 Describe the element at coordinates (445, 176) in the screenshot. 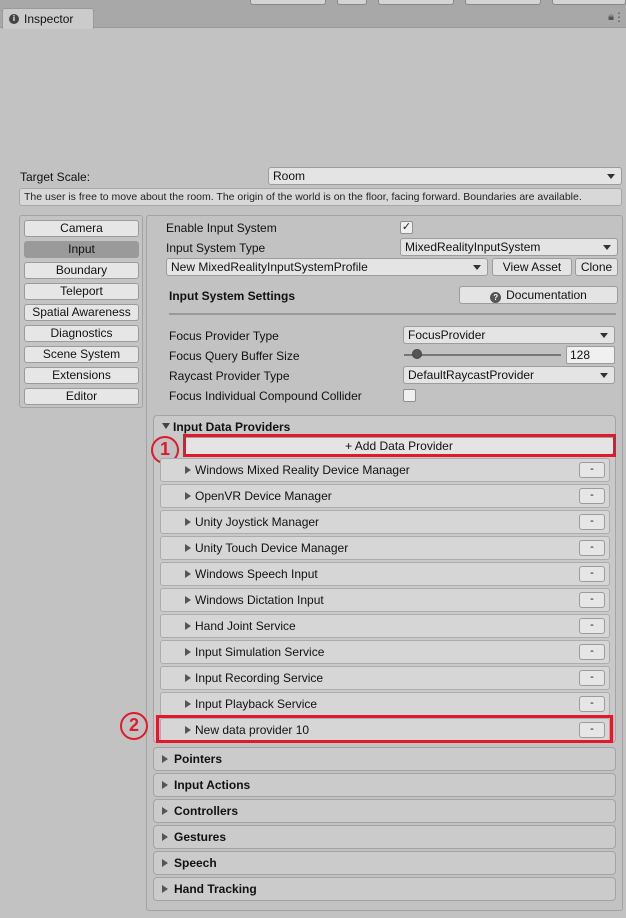

I see `target-scale-dropdown: Room` at that location.